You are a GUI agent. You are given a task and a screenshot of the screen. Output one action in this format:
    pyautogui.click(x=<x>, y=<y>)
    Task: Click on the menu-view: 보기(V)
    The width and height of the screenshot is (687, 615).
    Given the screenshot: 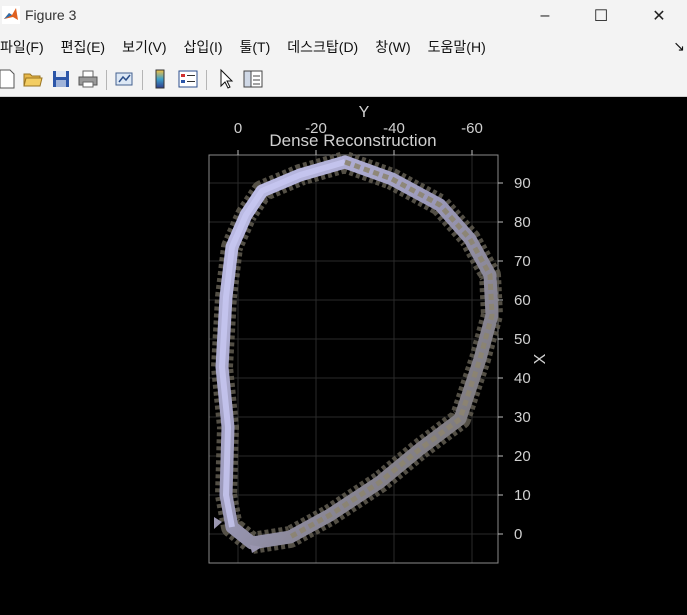 What is the action you would take?
    pyautogui.click(x=144, y=47)
    